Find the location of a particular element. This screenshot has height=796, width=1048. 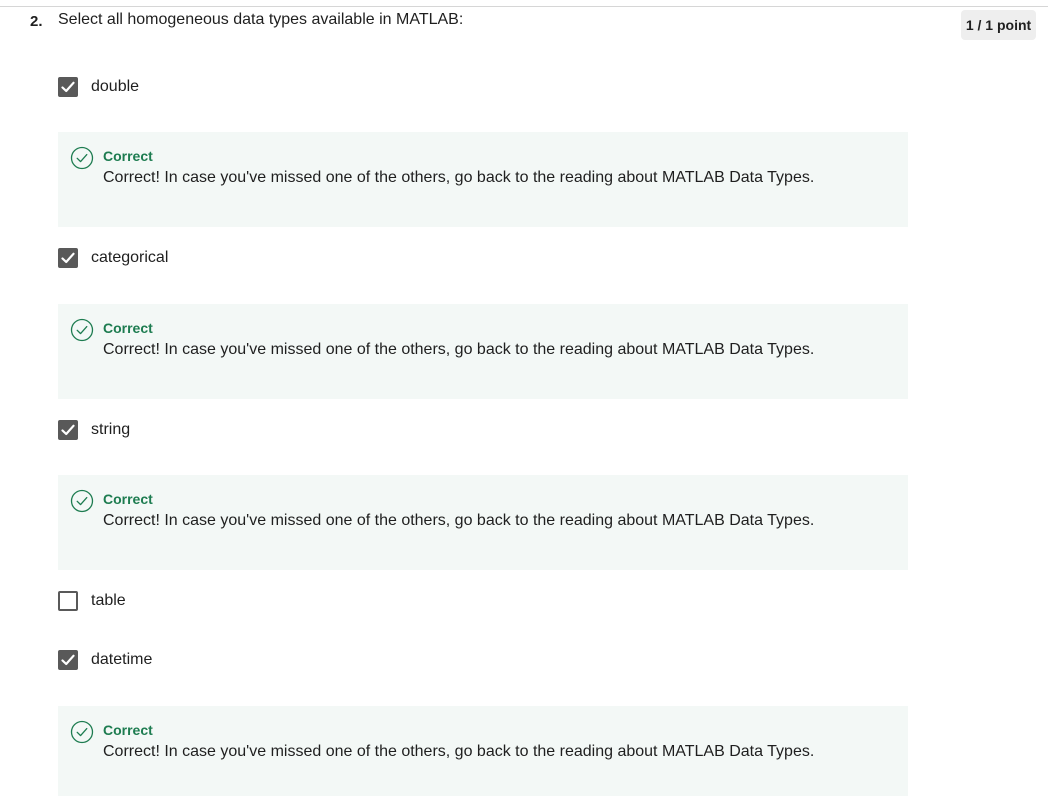

option-datetime: datetime is located at coordinates (105, 660).